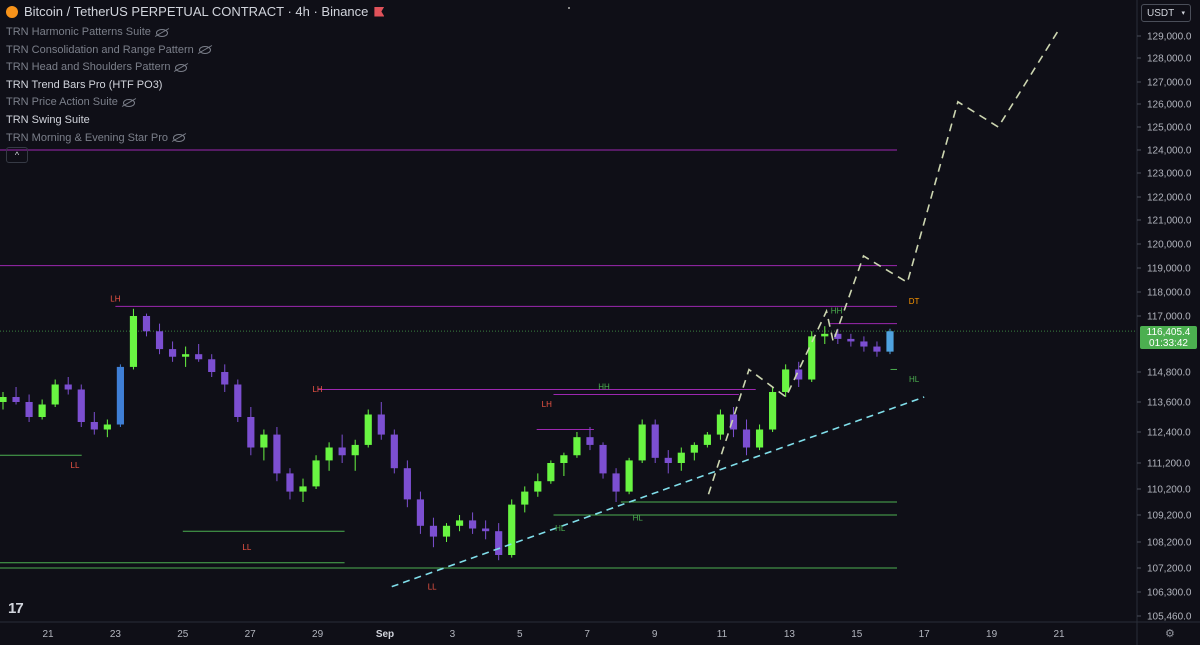 Image resolution: width=1200 pixels, height=645 pixels. I want to click on indicator-label: TRN Swing Suite, so click(48, 119).